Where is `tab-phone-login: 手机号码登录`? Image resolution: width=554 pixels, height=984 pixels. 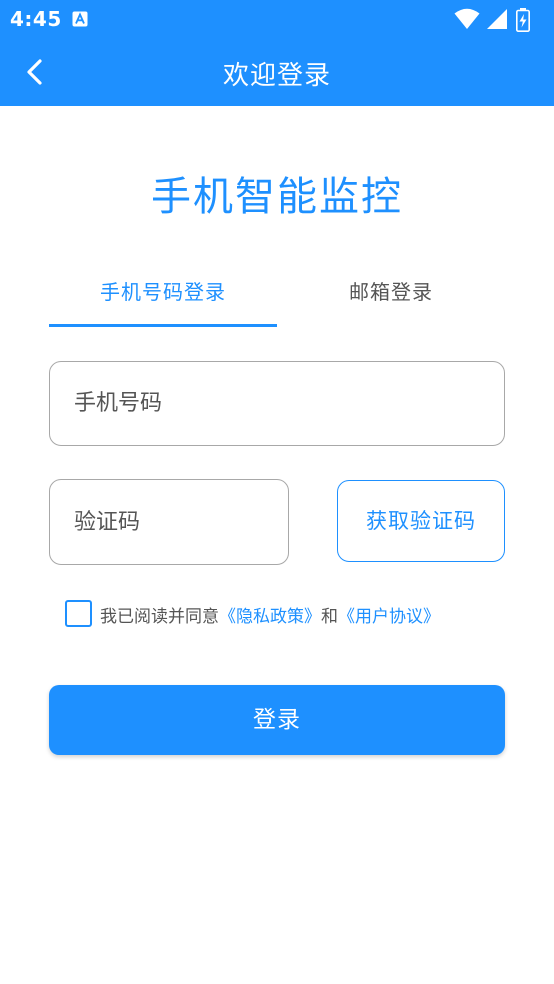 tab-phone-login: 手机号码登录 is located at coordinates (163, 302).